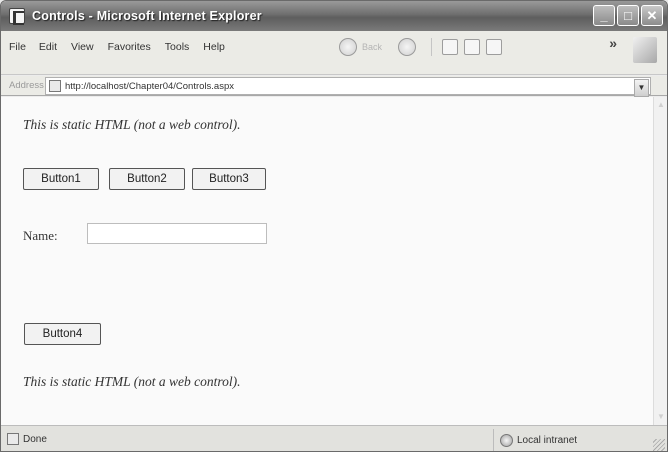 Image resolution: width=668 pixels, height=452 pixels. I want to click on static-html-text-top: This is static HTML (not a web control)., so click(132, 124).